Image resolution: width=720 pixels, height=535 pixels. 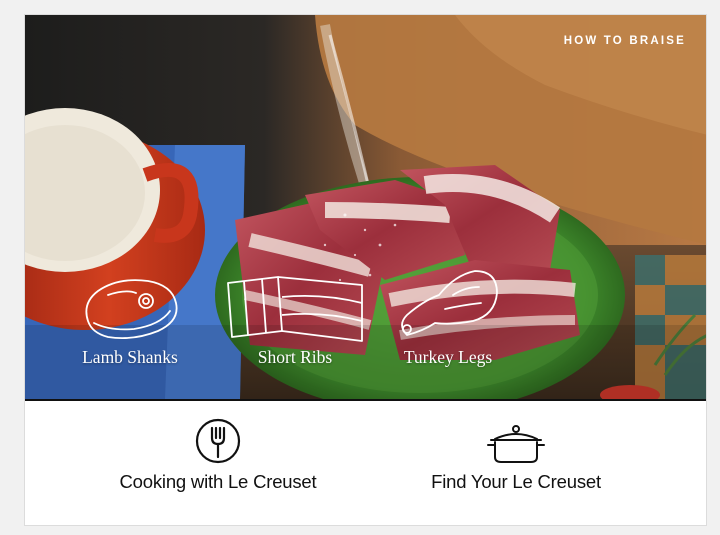 I want to click on find-your-le-creuset-label: Find Your Le Creuset, so click(x=516, y=481).